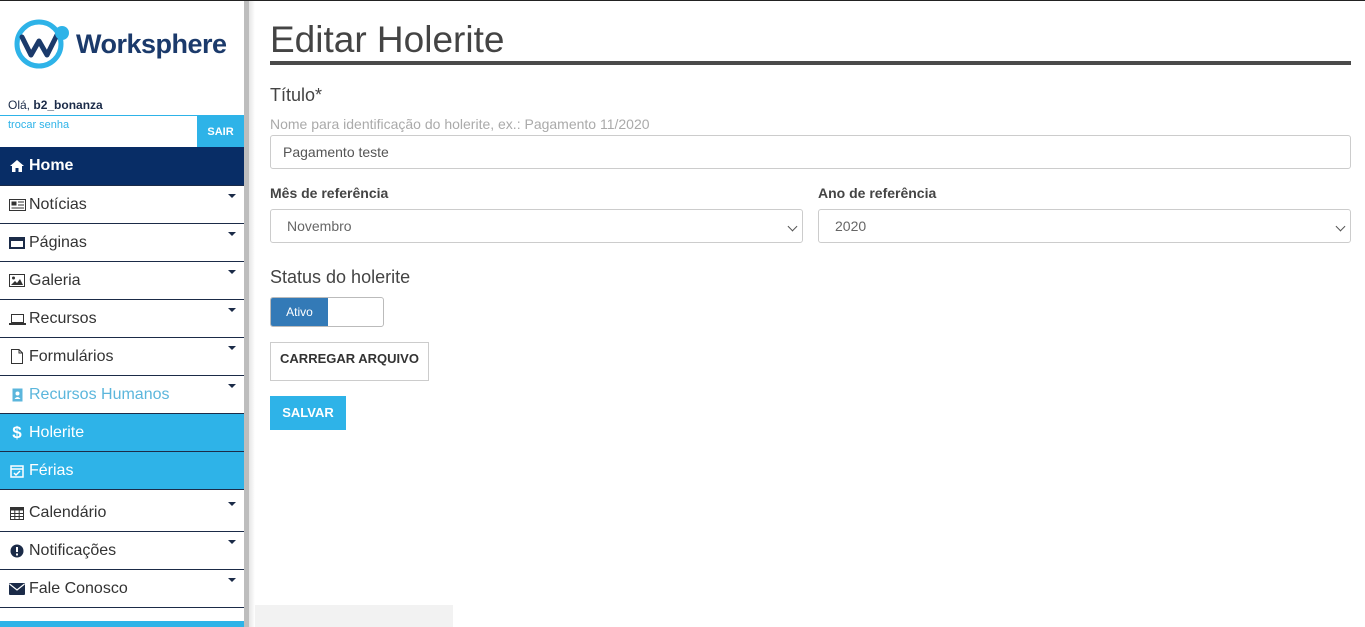  I want to click on sidebar-item-formularios: Formulários, so click(122, 357).